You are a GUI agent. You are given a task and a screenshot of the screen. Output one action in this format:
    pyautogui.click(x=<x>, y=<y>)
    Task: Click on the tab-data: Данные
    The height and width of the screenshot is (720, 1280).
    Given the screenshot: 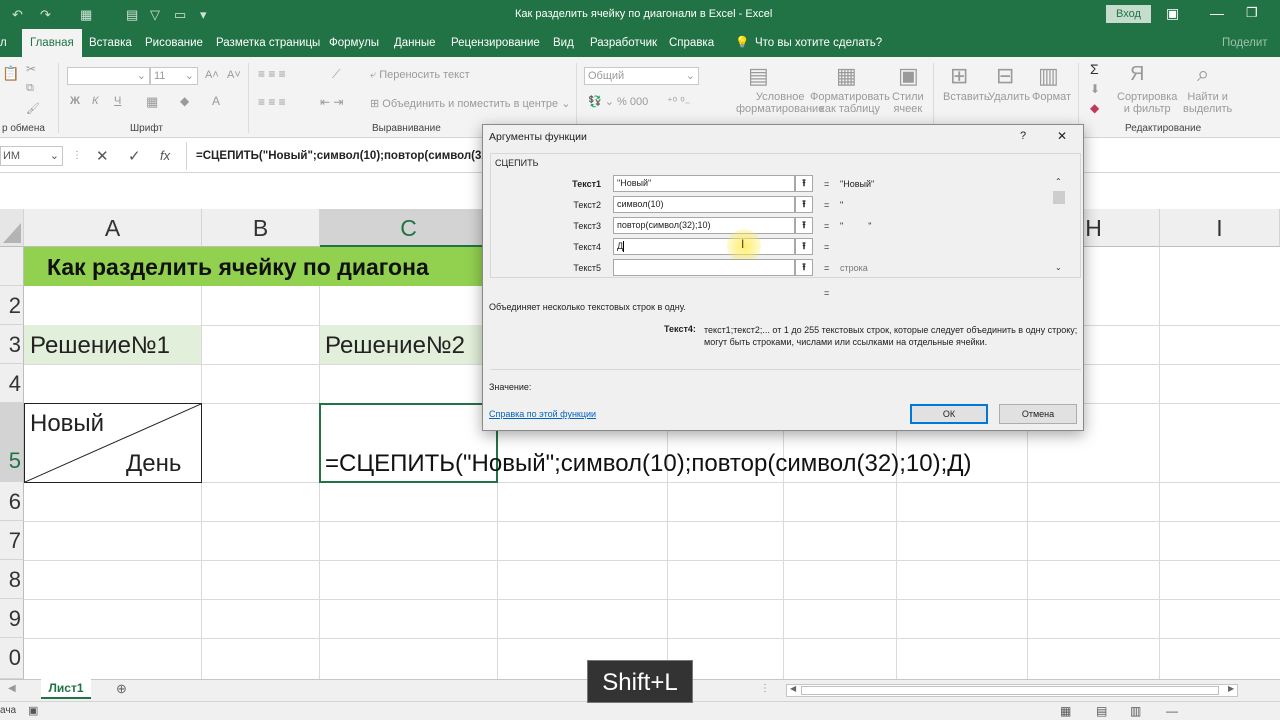 What is the action you would take?
    pyautogui.click(x=415, y=43)
    